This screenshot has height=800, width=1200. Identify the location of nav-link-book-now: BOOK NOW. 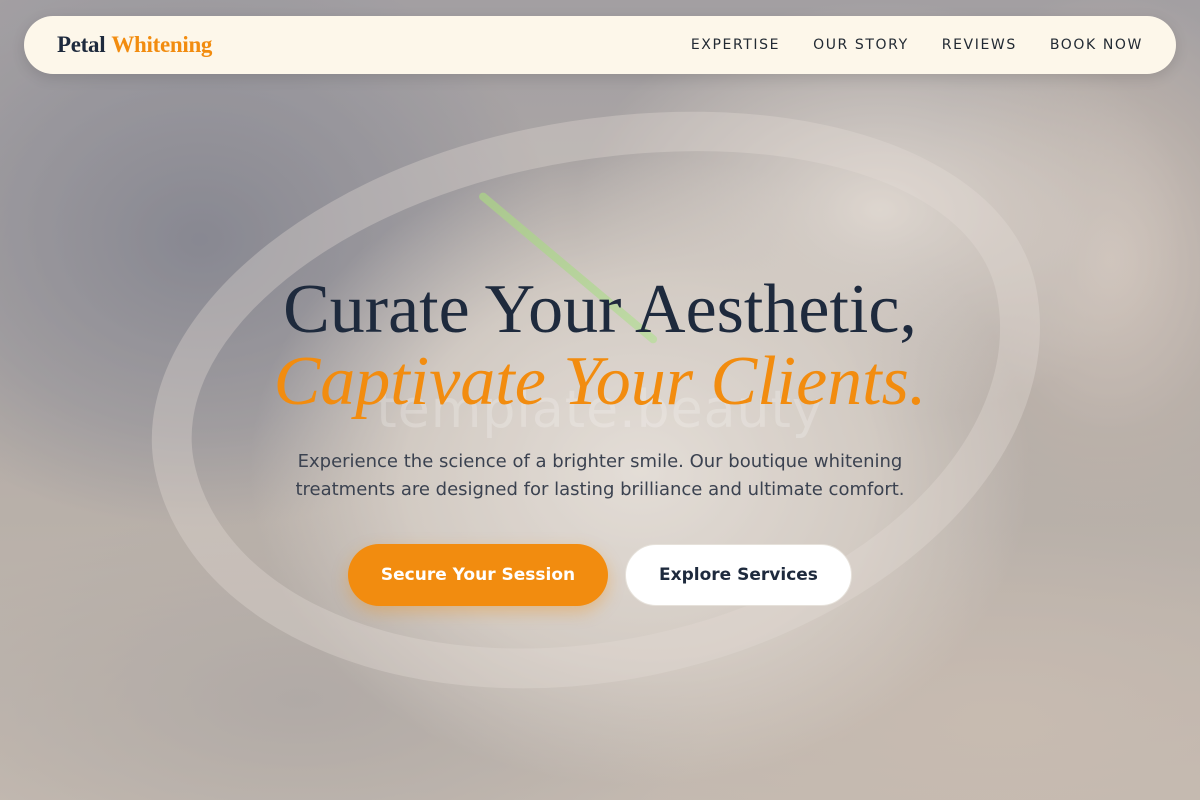
(1096, 45).